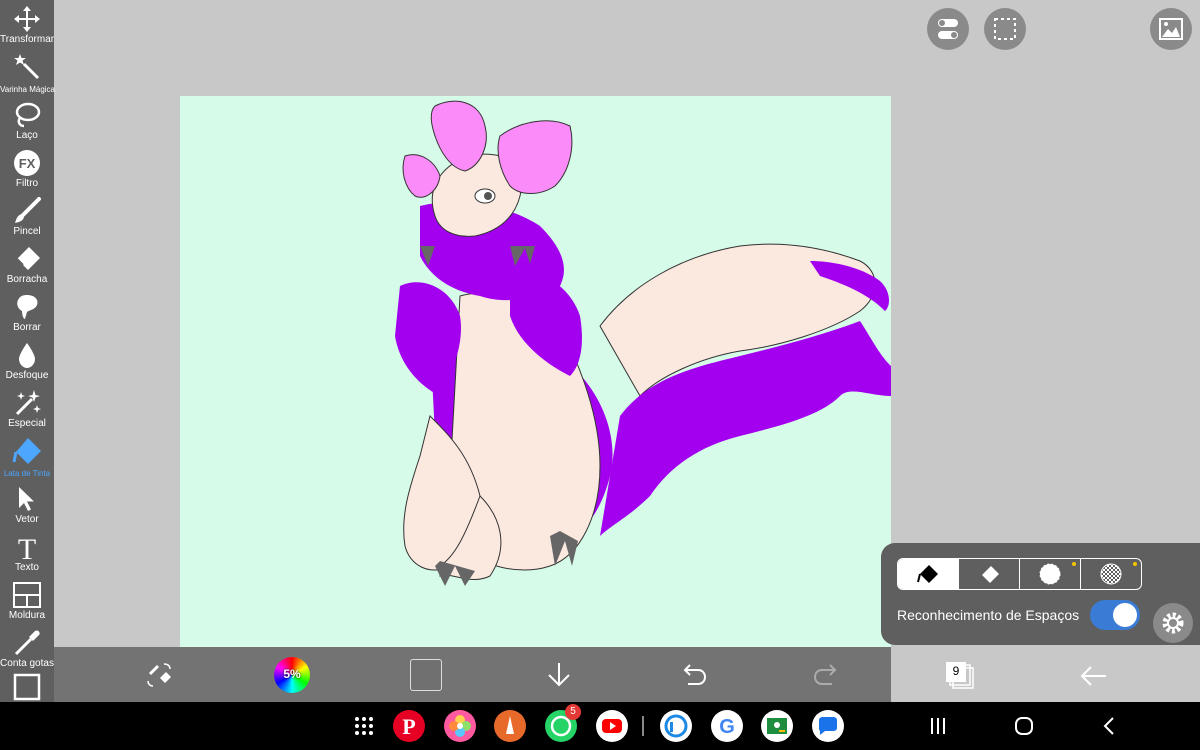 The height and width of the screenshot is (750, 1200). I want to click on ibispaint-app-icon, so click(676, 726).